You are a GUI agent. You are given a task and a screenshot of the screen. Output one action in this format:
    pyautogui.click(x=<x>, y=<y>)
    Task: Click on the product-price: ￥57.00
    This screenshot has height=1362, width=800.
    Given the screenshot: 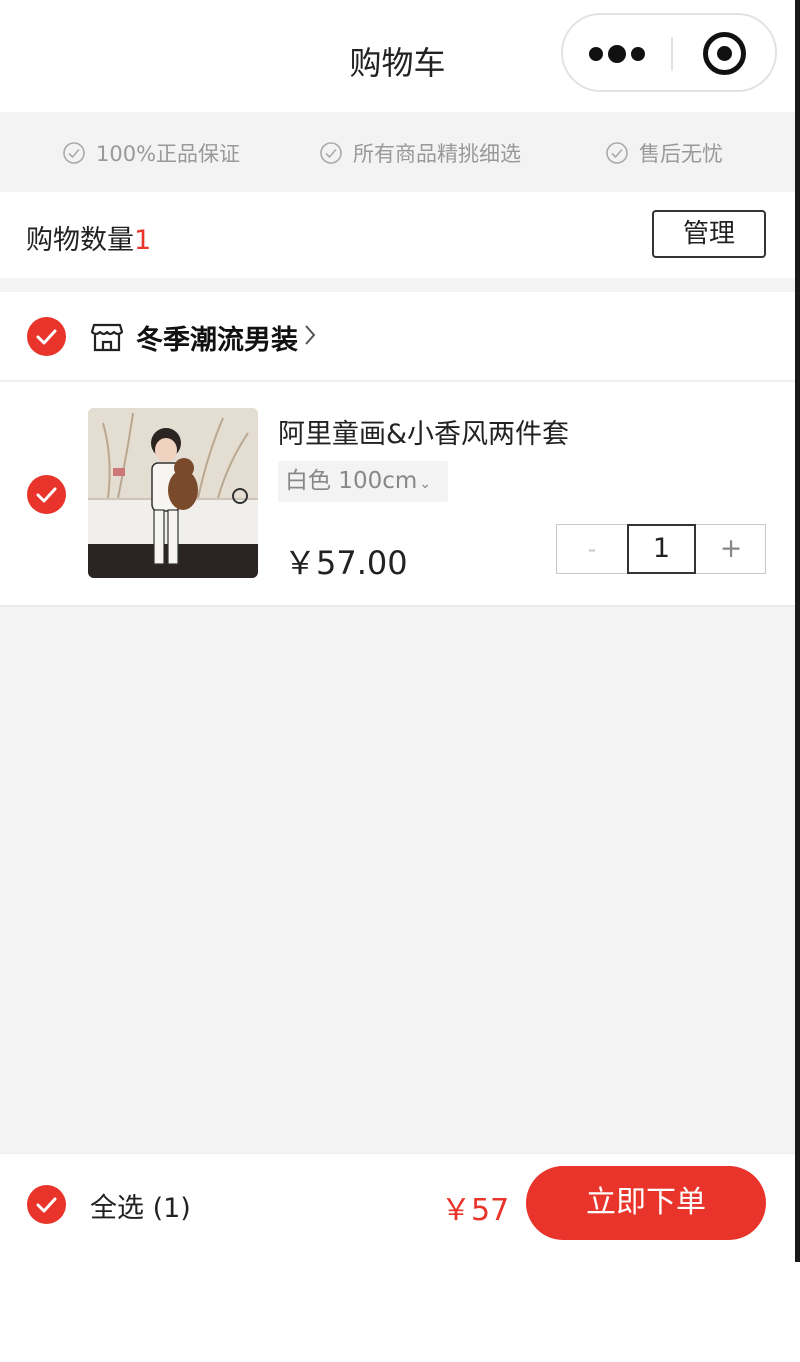 What is the action you would take?
    pyautogui.click(x=346, y=563)
    